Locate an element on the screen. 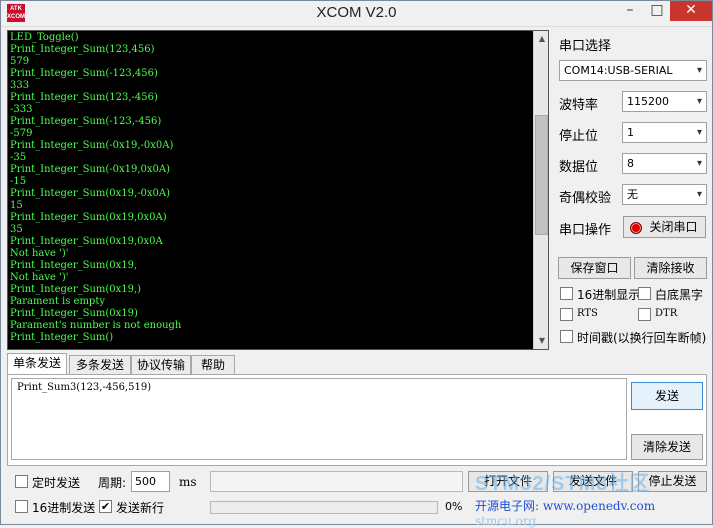  rts-checkbox is located at coordinates (566, 314).